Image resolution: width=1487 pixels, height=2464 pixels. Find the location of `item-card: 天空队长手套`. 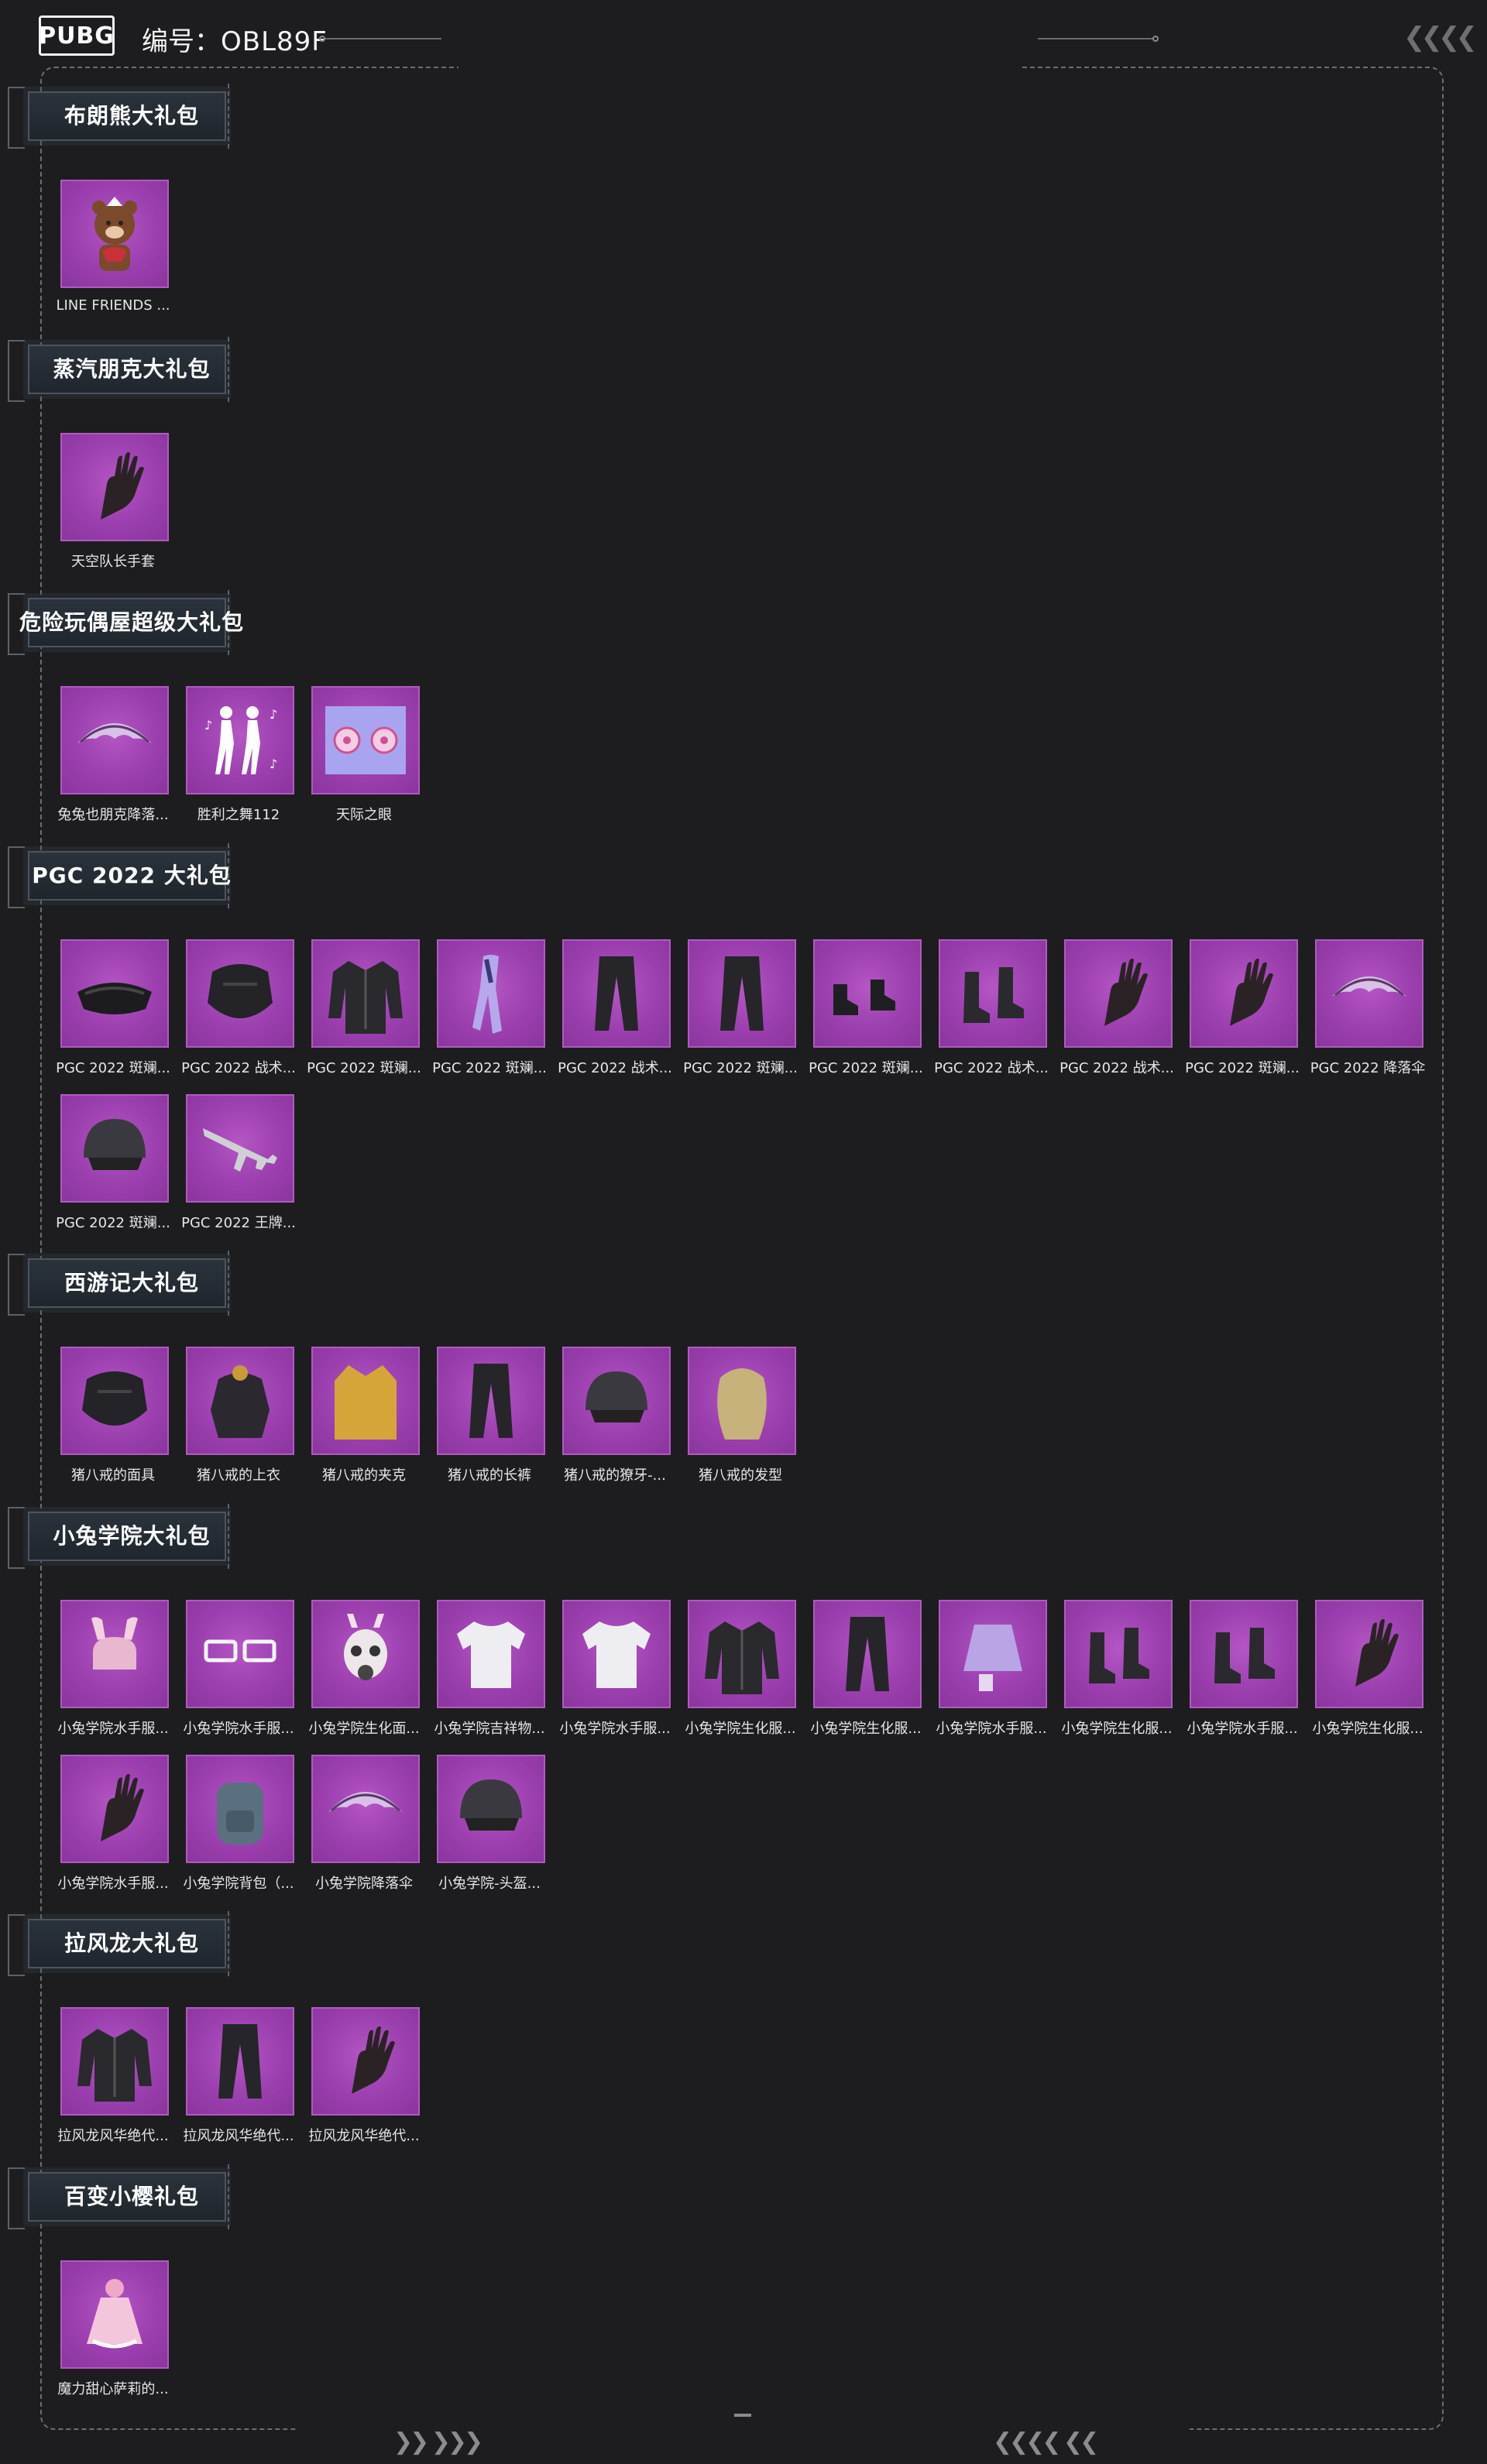

item-card: 天空队长手套 is located at coordinates (113, 504).